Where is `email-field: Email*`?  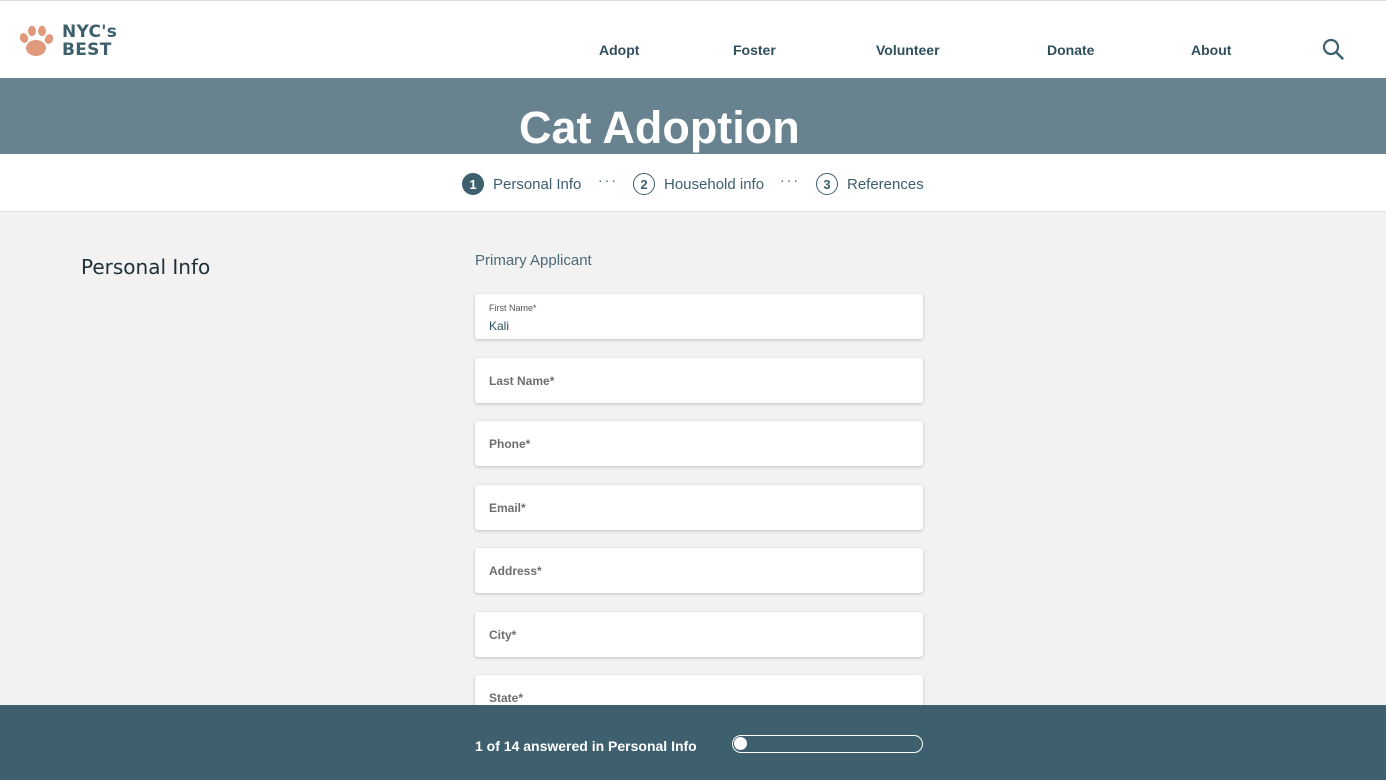
email-field: Email* is located at coordinates (699, 507).